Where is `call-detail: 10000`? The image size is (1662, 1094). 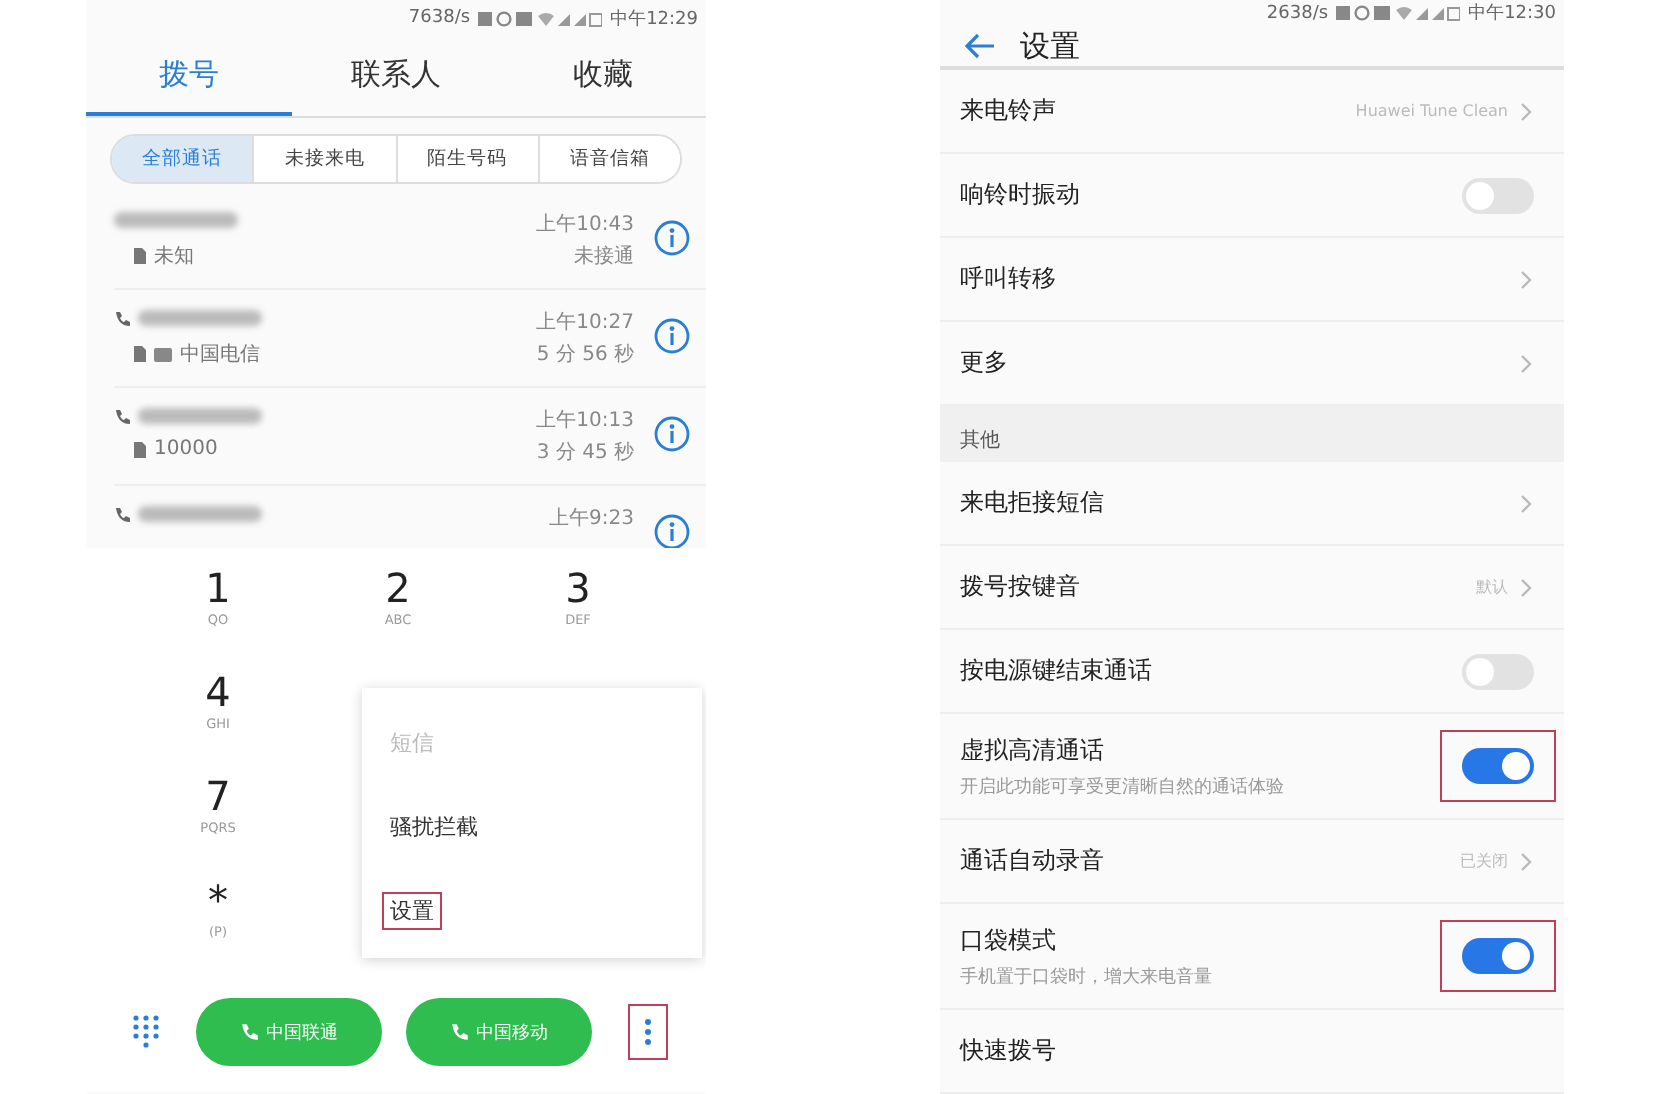 call-detail: 10000 is located at coordinates (186, 449).